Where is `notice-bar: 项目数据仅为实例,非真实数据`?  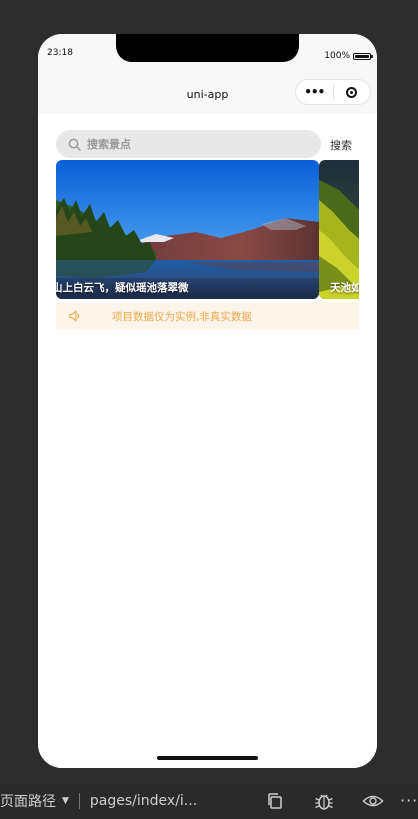 notice-bar: 项目数据仅为实例,非真实数据 is located at coordinates (207, 316).